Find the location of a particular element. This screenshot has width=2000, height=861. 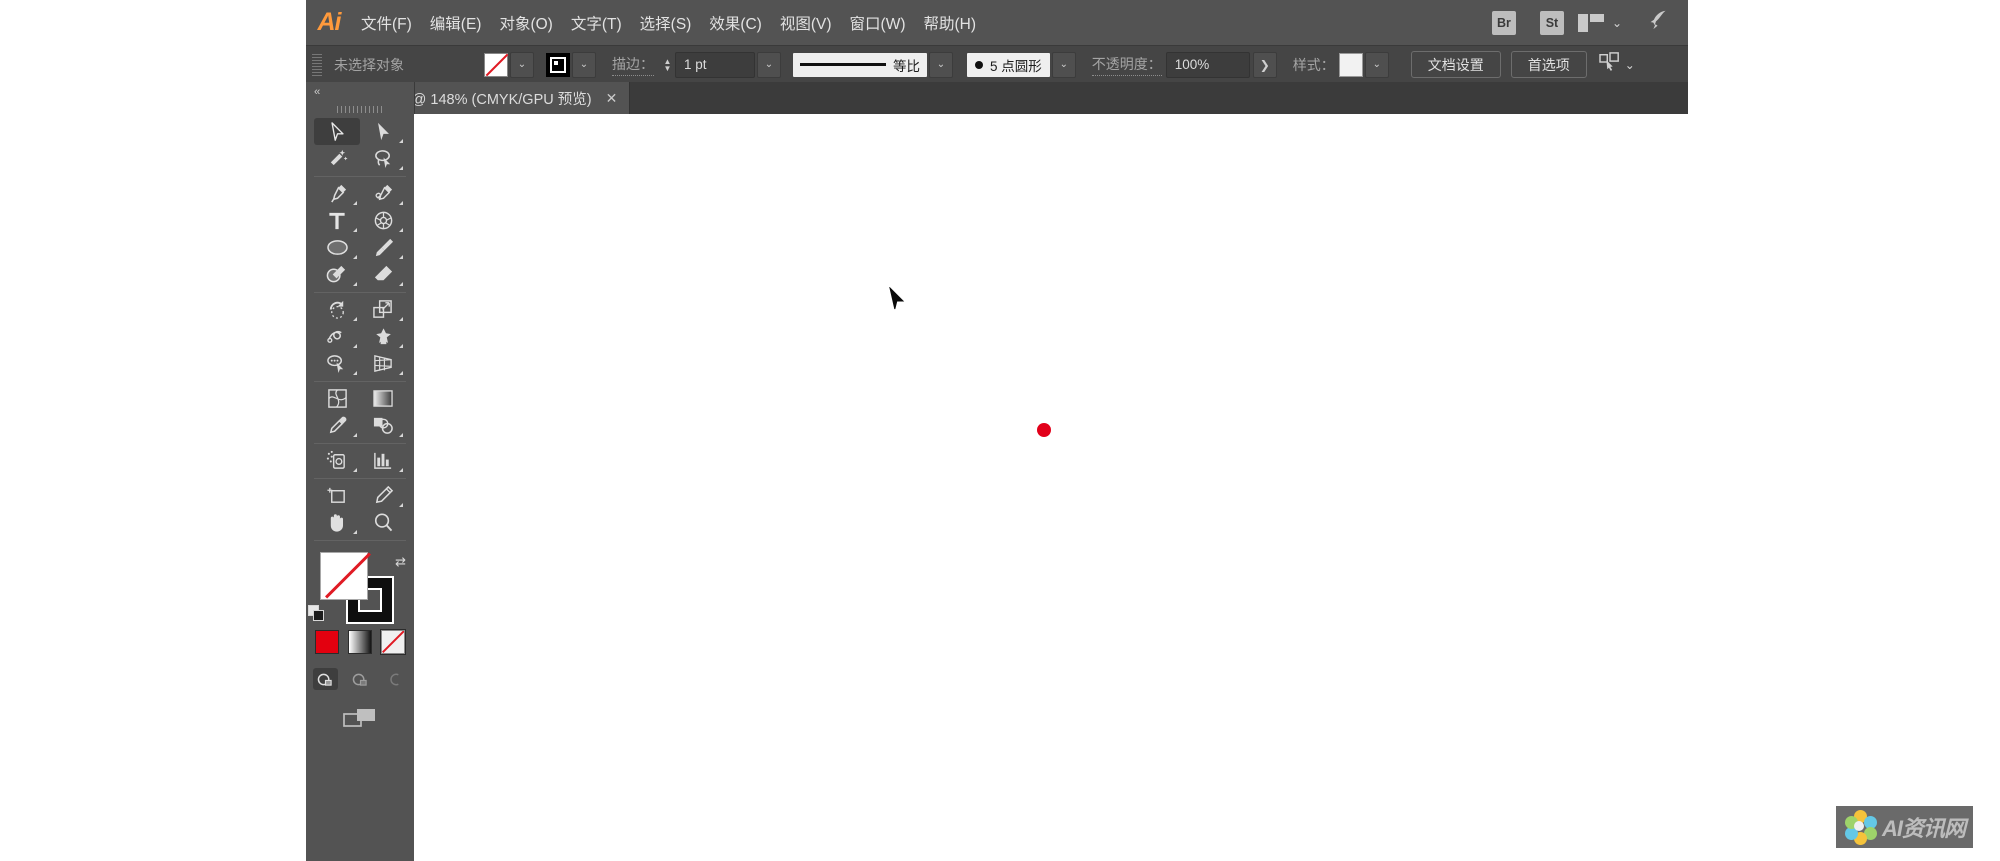

style-label: 样式： is located at coordinates (1313, 64).